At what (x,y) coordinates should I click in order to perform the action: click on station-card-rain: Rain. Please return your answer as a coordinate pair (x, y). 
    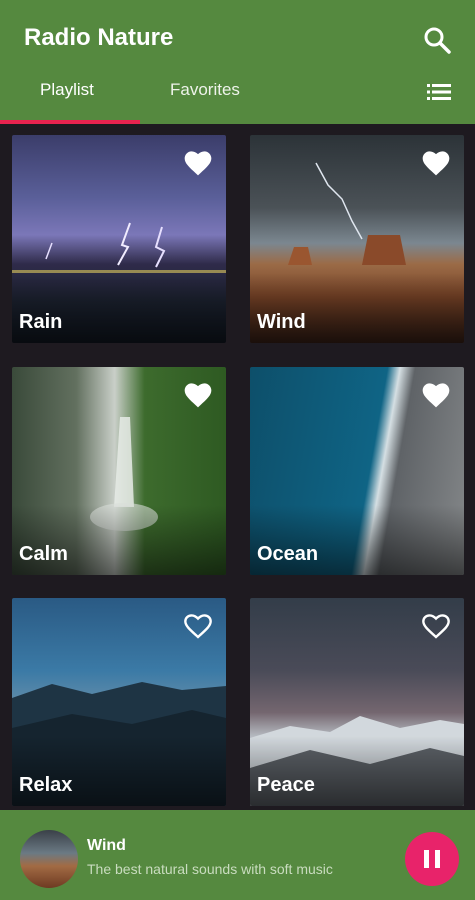
    Looking at the image, I should click on (119, 239).